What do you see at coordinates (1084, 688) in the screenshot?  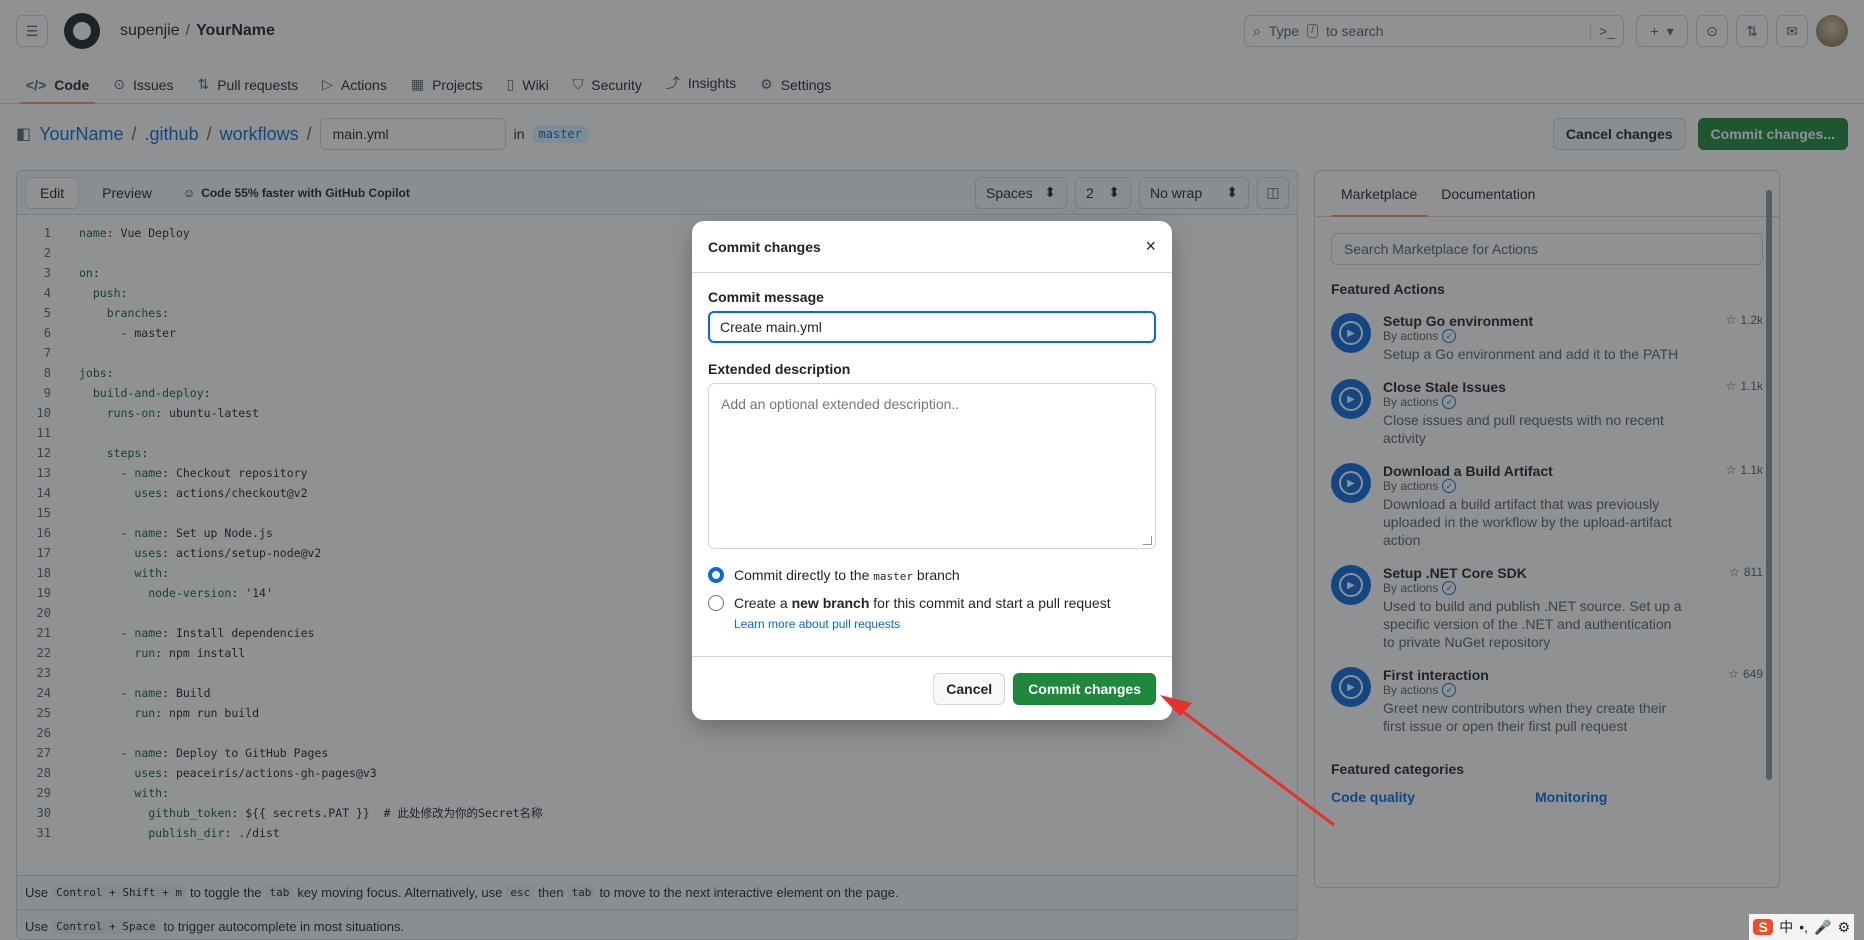 I see `commit-changes-confirm-button: Commit changes` at bounding box center [1084, 688].